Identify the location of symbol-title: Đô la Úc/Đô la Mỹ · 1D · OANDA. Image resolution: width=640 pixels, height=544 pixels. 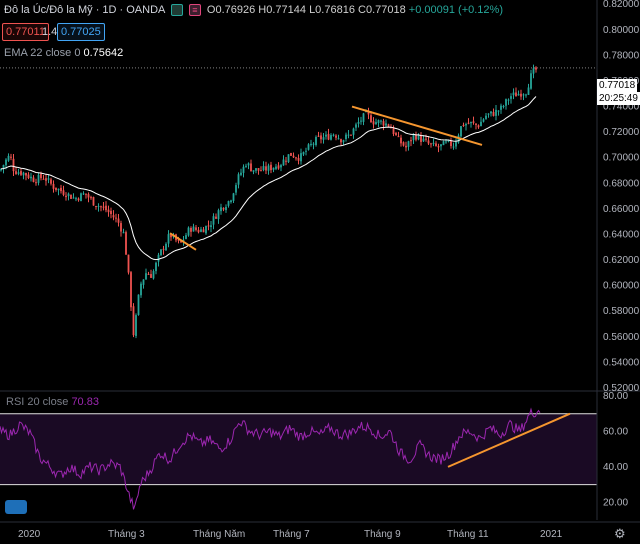
(84, 10).